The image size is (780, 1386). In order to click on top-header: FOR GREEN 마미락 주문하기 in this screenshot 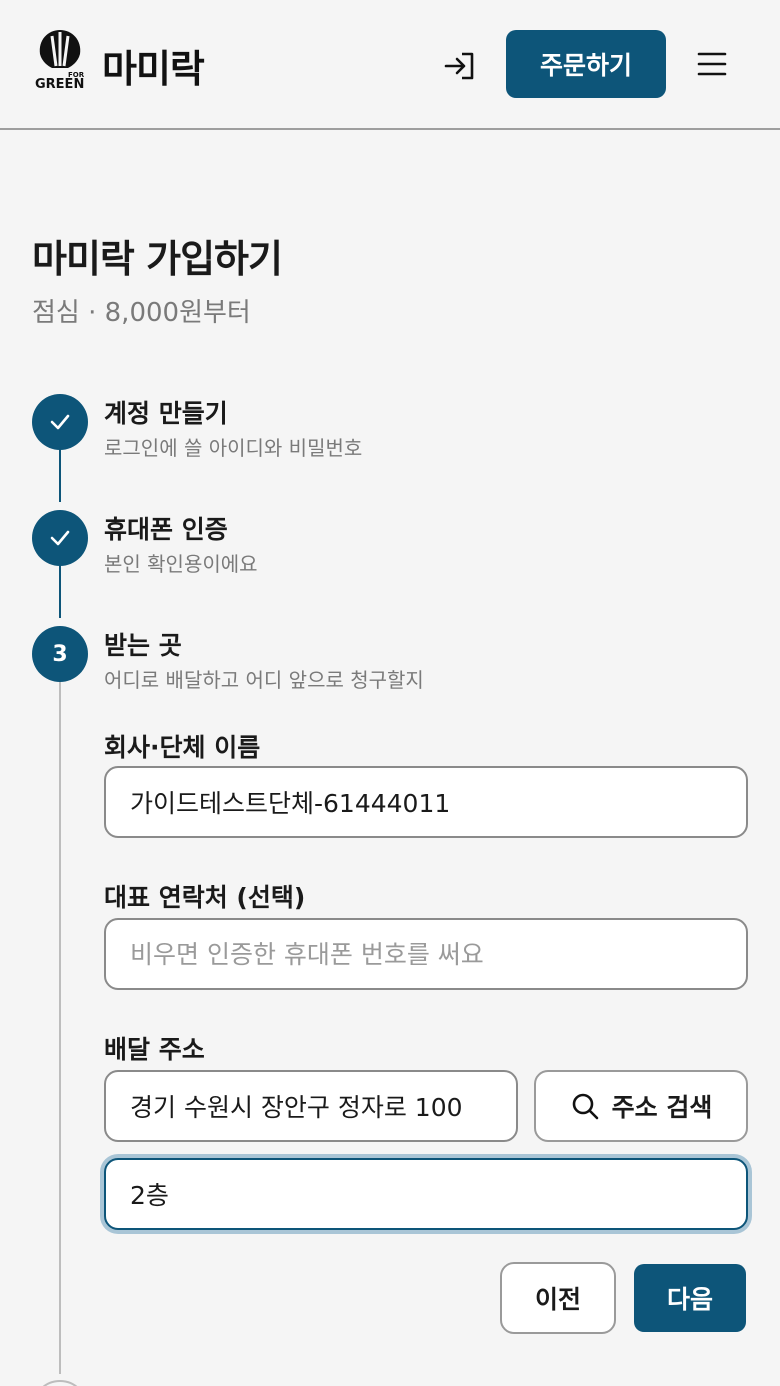, I will do `click(390, 65)`.